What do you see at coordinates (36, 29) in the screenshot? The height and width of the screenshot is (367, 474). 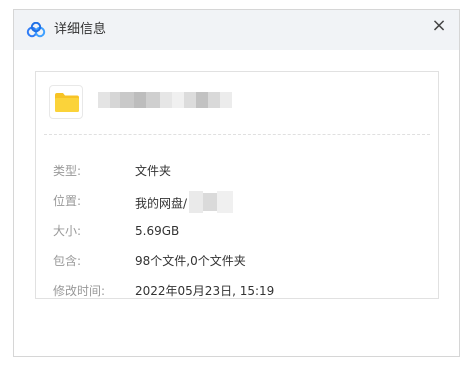 I see `cloud-logo-icon` at bounding box center [36, 29].